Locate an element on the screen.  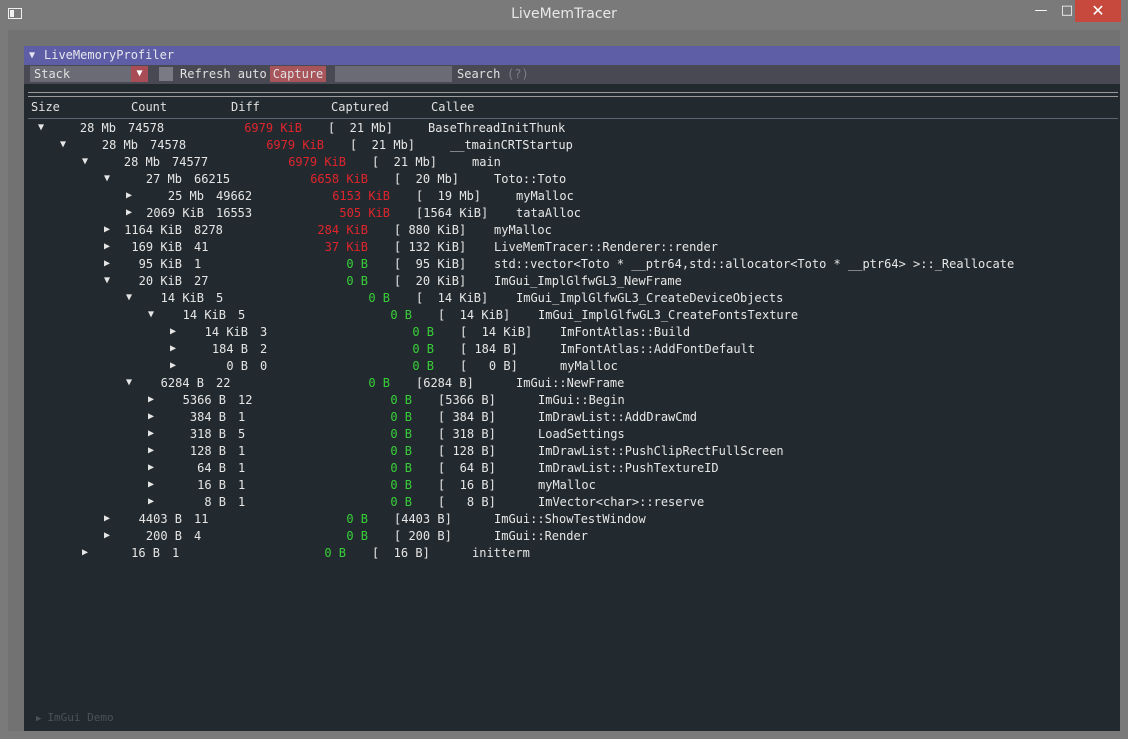
row-size: 27 Mb is located at coordinates (163, 179).